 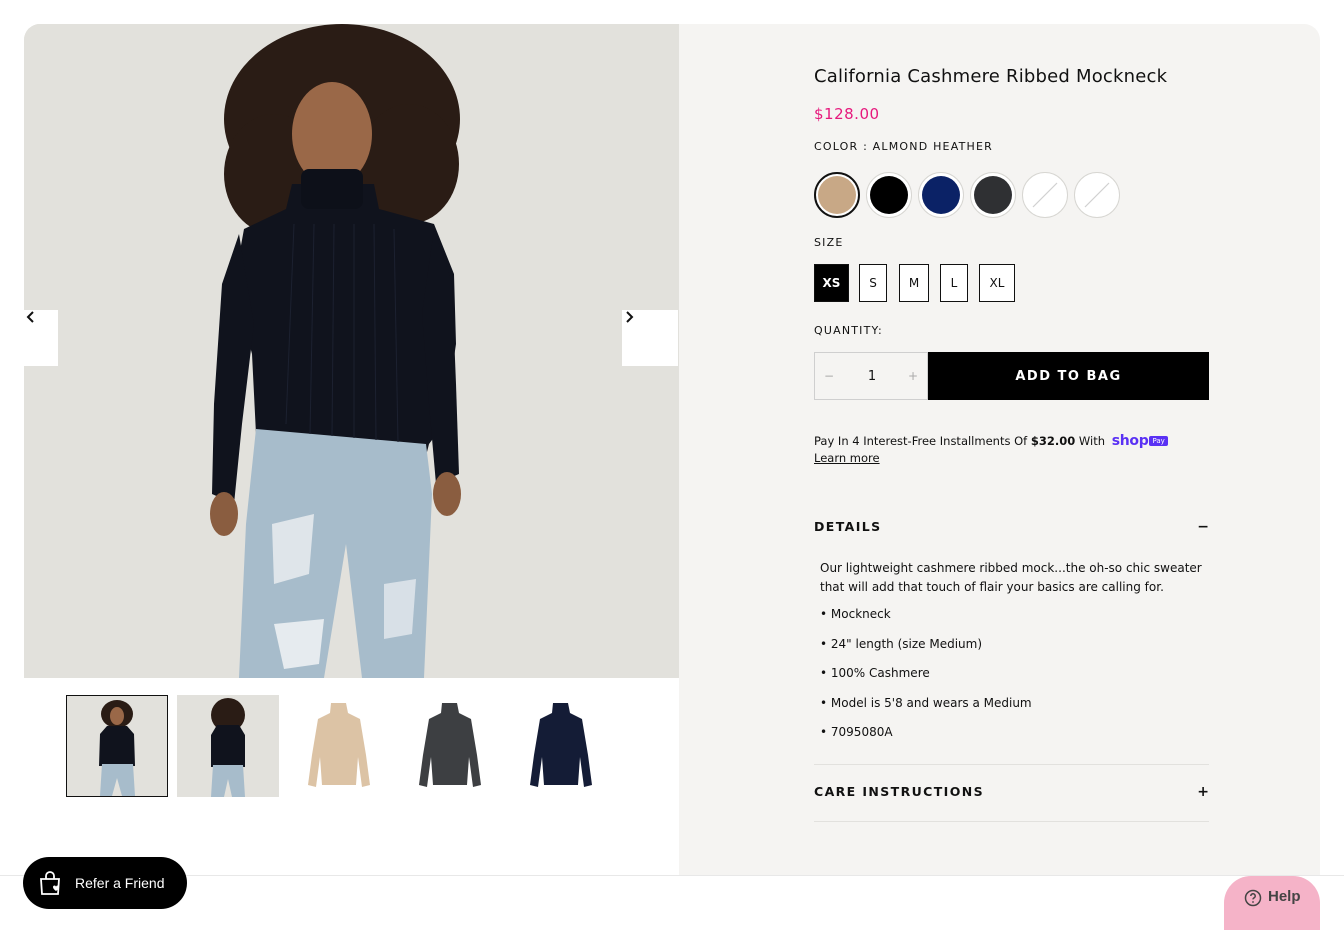 I want to click on learn-more-link: Learn more, so click(x=847, y=458).